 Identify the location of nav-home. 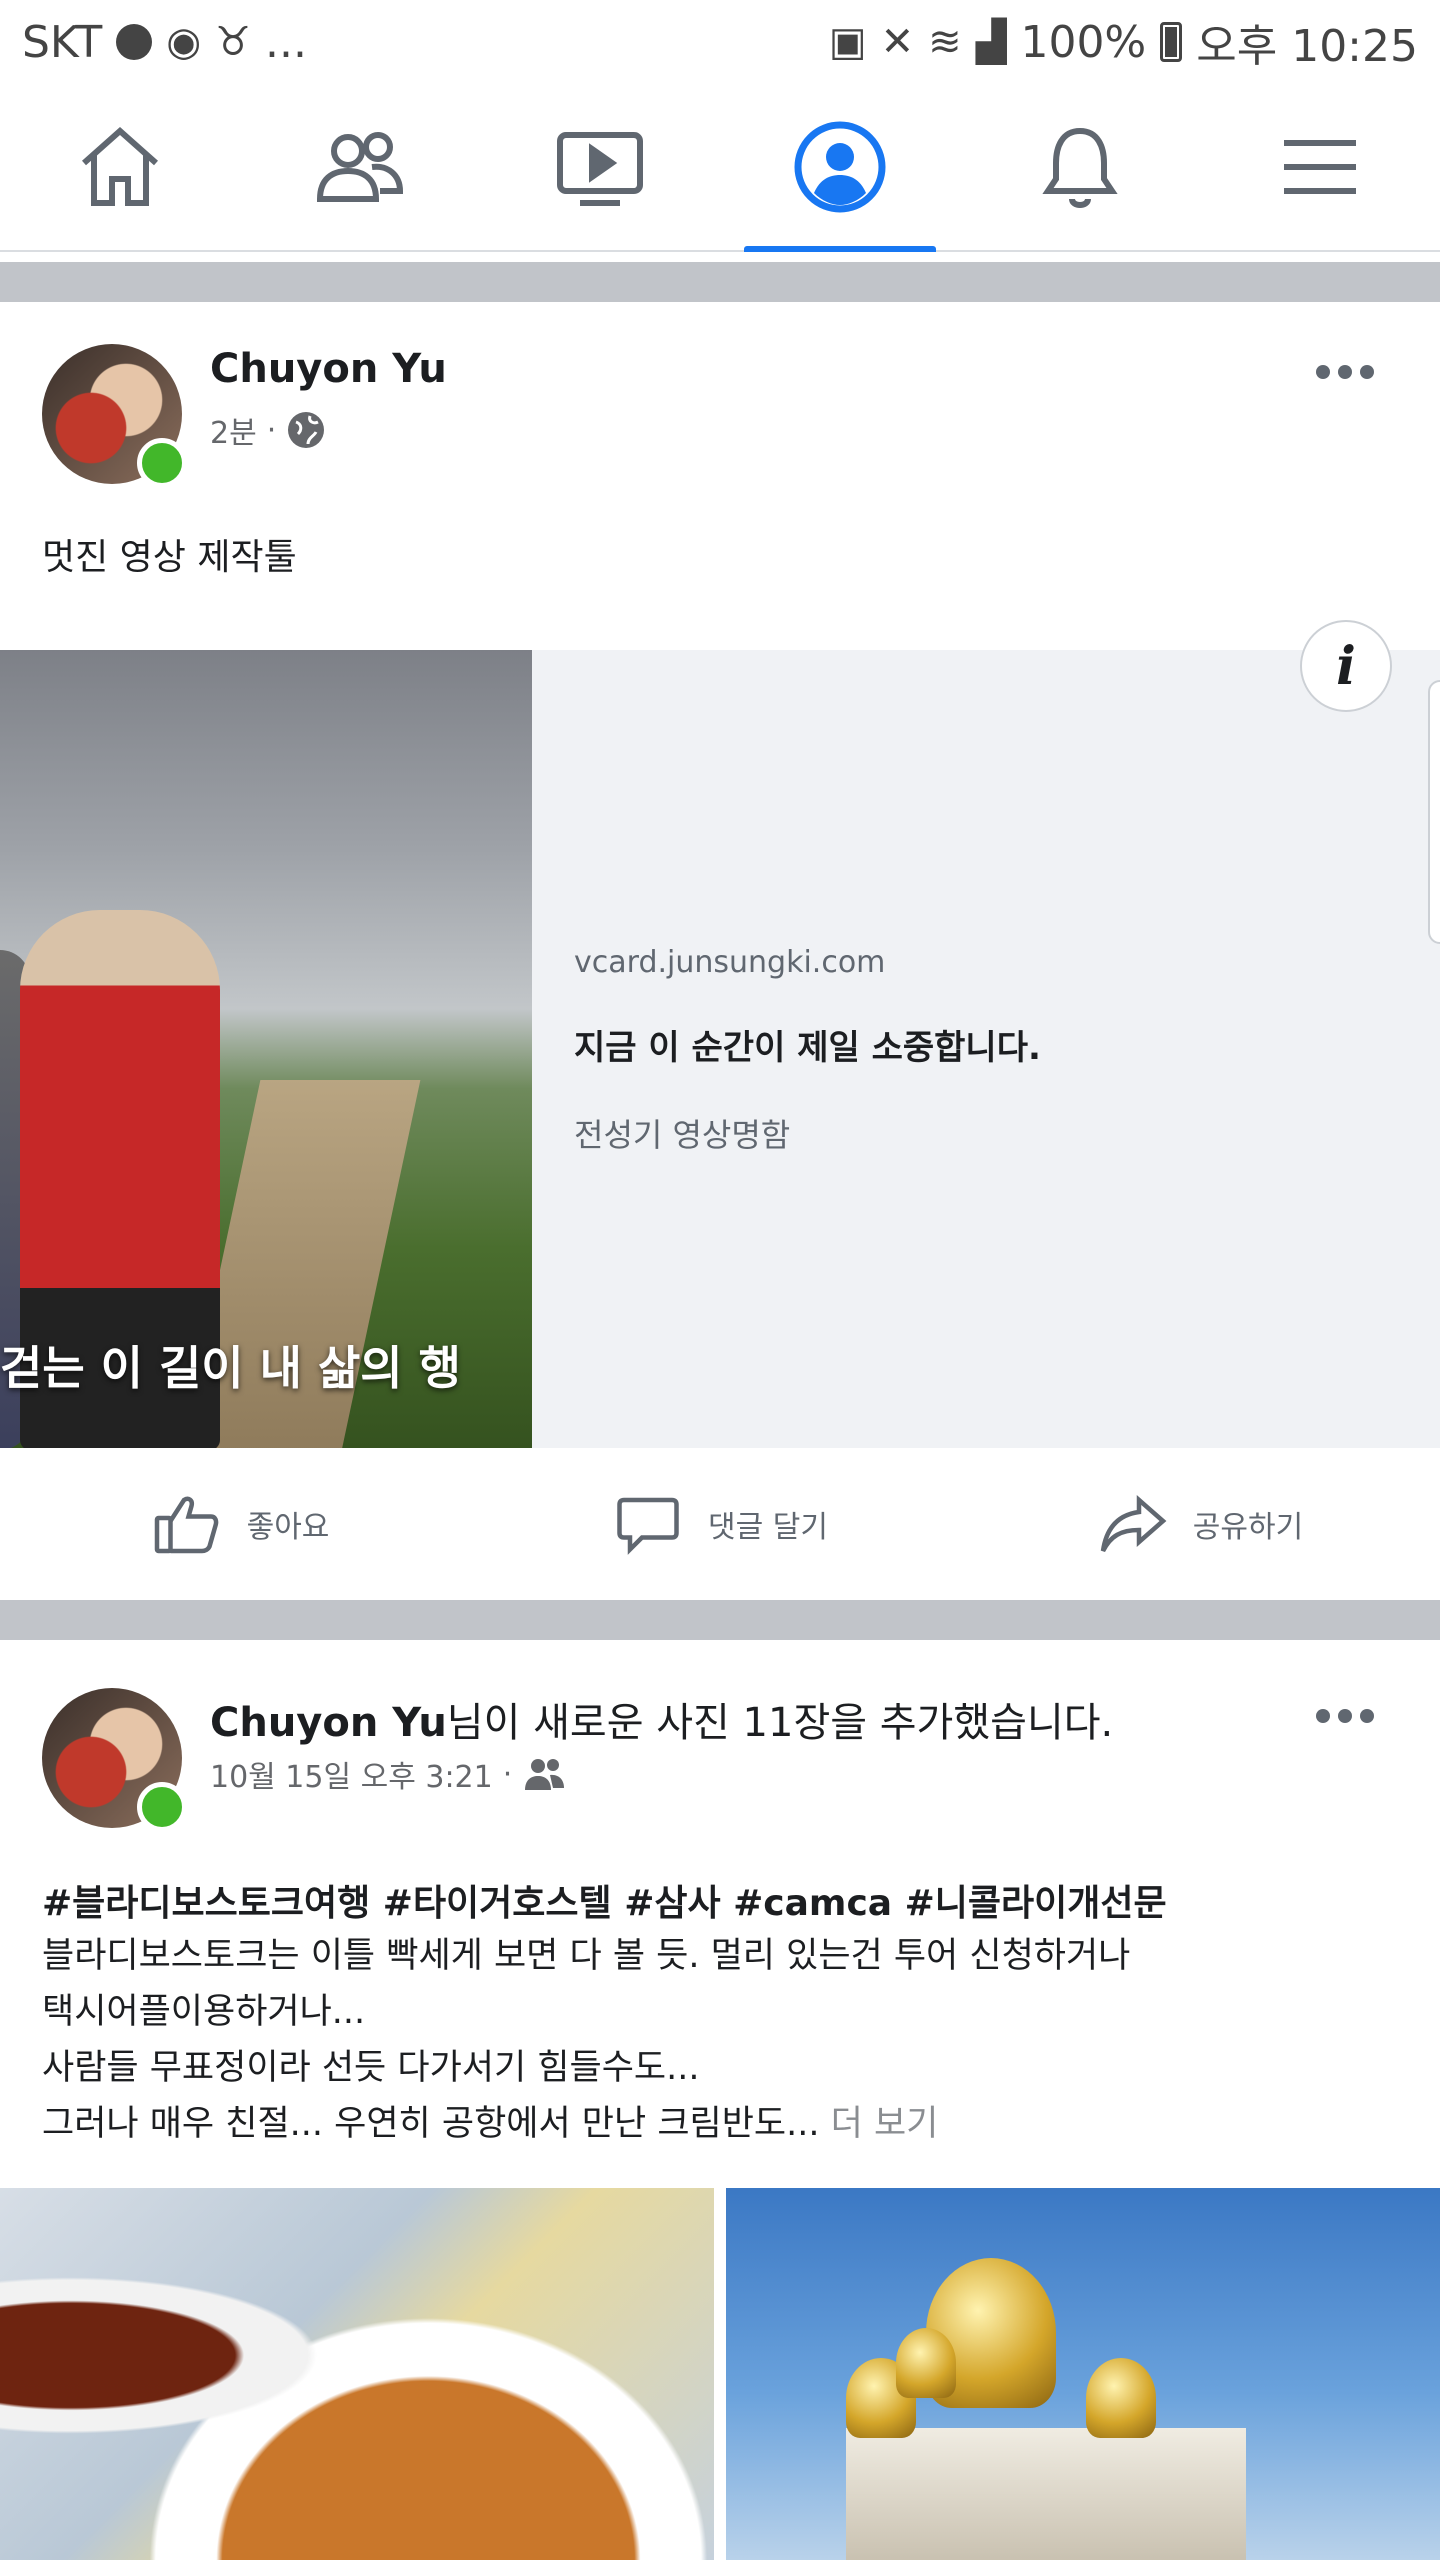
(120, 167).